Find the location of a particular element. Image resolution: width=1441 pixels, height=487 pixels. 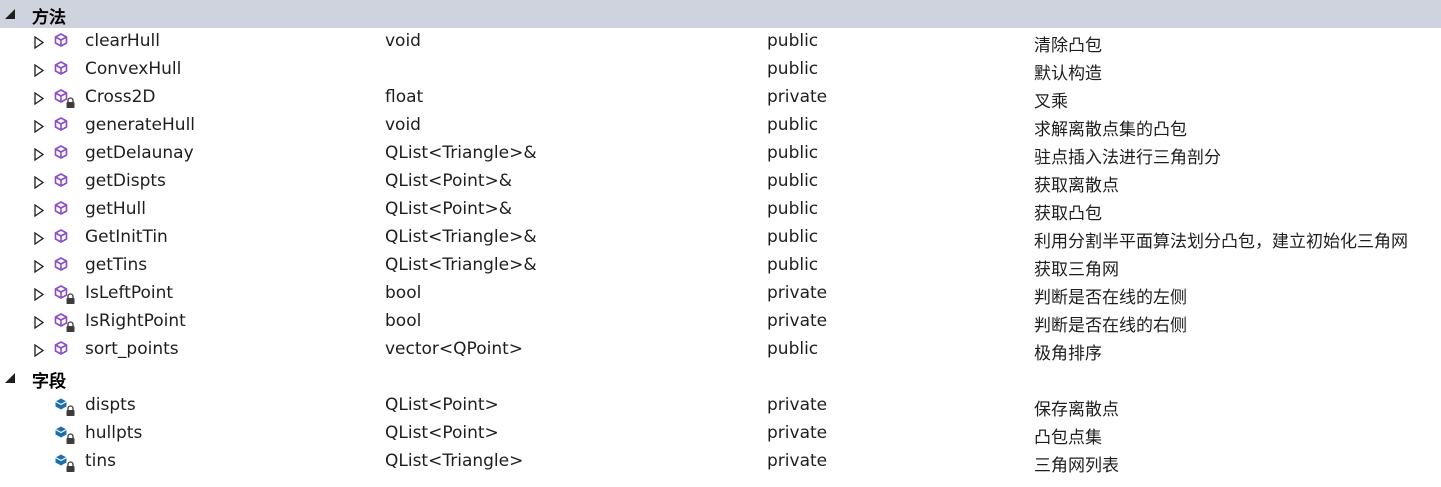

member-description: 叉乘 is located at coordinates (1051, 102).